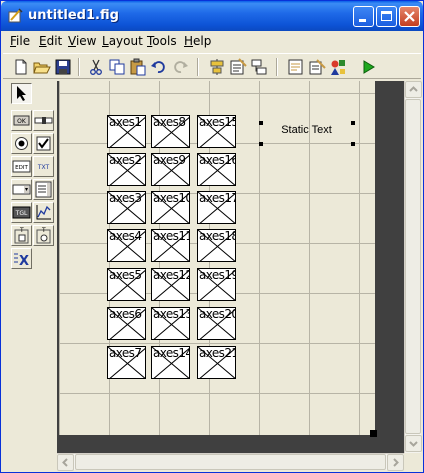  Describe the element at coordinates (395, 462) in the screenshot. I see `scroll-right-button` at that location.